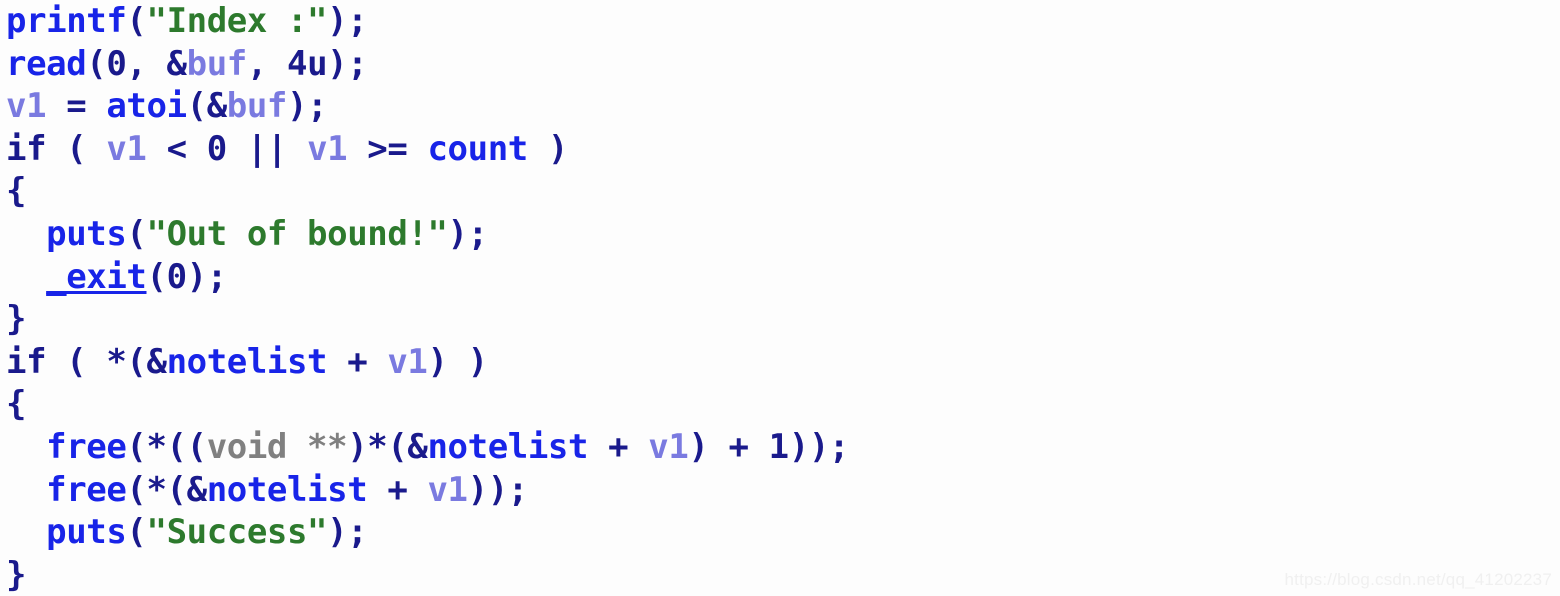 This screenshot has width=1560, height=596. What do you see at coordinates (780, 277) in the screenshot?
I see `code-line: _exit(0);` at bounding box center [780, 277].